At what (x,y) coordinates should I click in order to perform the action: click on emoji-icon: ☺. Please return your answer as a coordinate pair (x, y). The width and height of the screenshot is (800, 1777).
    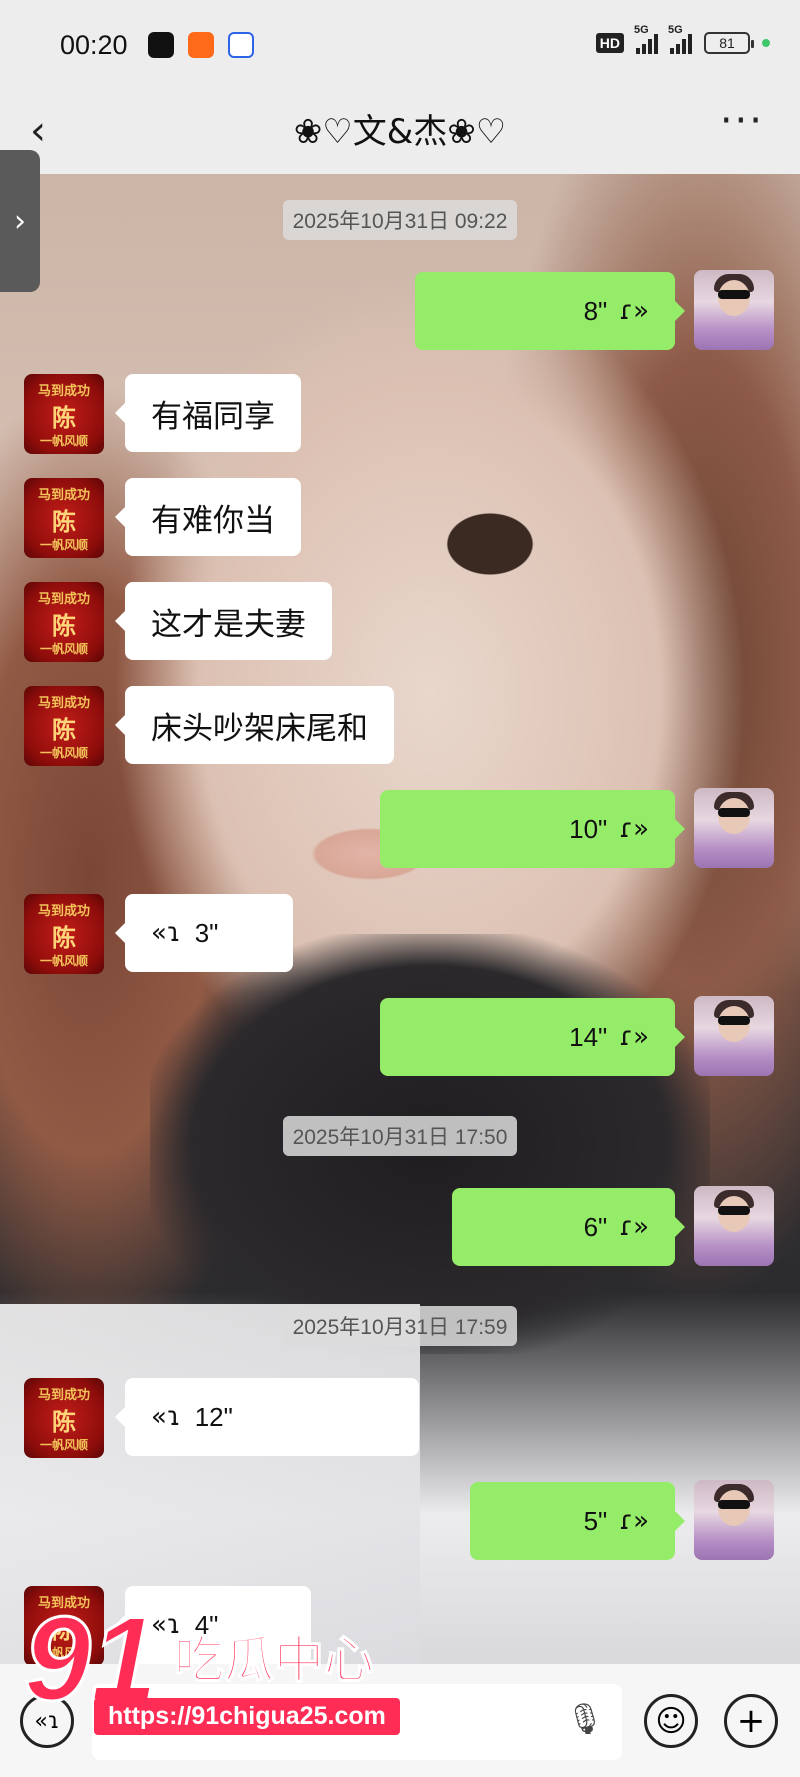
    Looking at the image, I should click on (671, 1721).